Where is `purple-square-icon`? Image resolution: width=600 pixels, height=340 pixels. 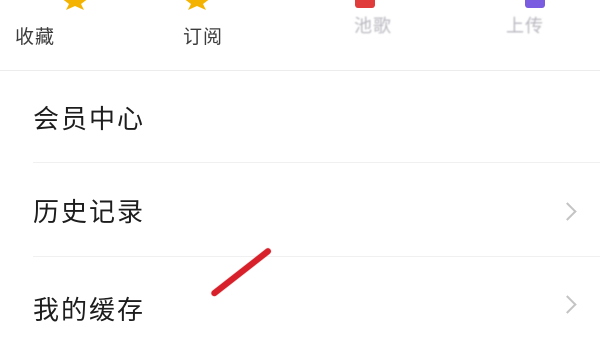 purple-square-icon is located at coordinates (535, 4).